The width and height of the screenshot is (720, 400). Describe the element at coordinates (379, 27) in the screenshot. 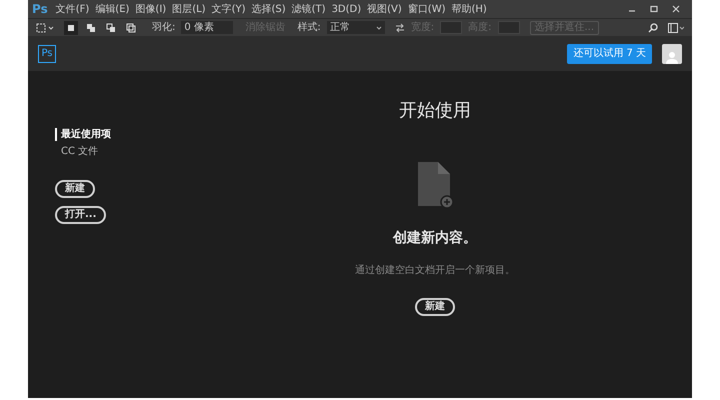

I see `caret-icon` at that location.